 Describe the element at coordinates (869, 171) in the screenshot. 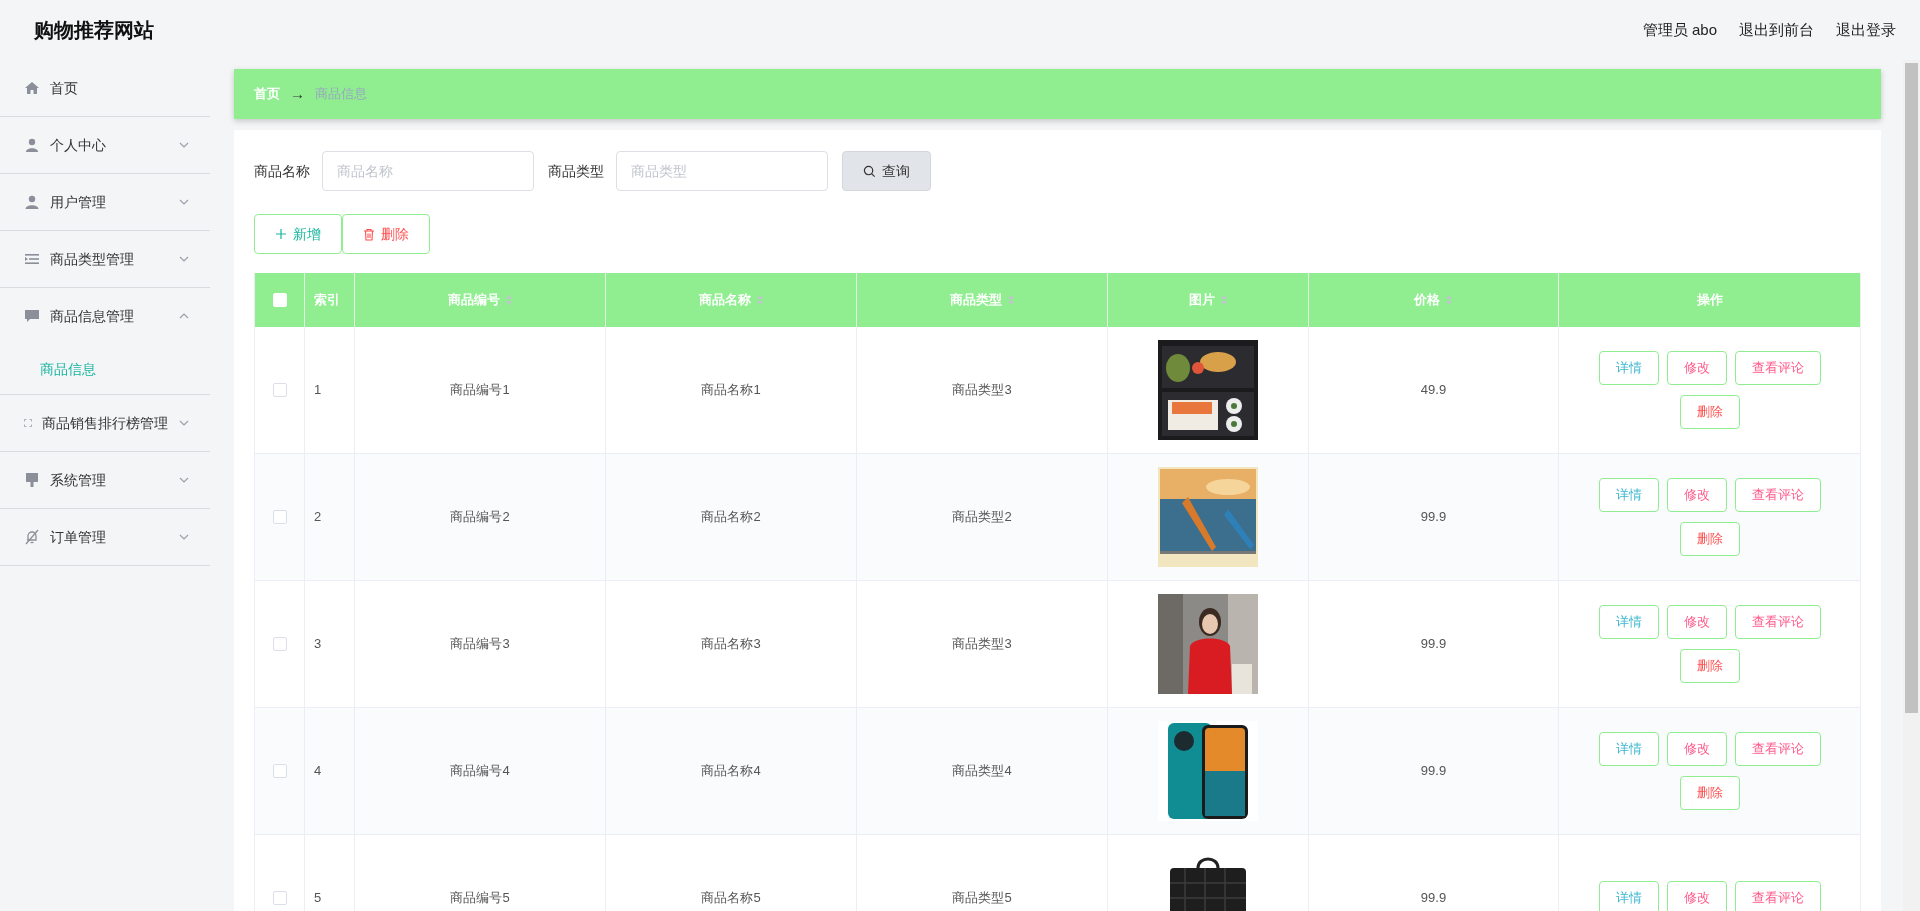

I see `search-icon` at that location.